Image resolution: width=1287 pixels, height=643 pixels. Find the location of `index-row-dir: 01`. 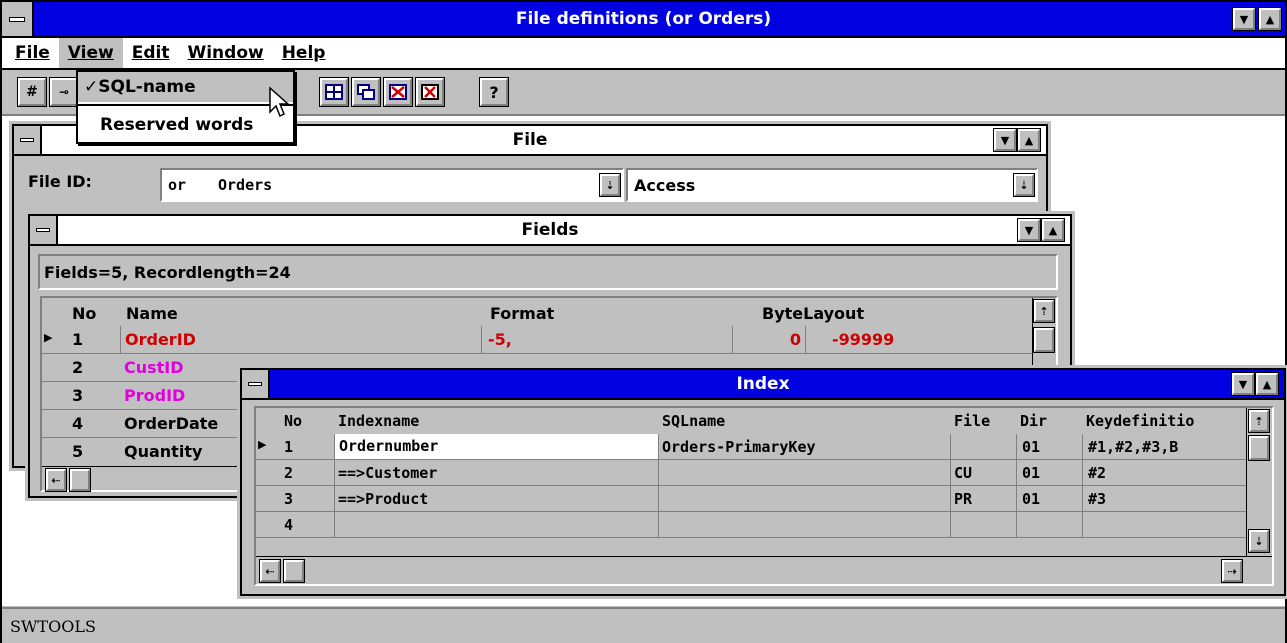

index-row-dir: 01 is located at coordinates (1031, 499).